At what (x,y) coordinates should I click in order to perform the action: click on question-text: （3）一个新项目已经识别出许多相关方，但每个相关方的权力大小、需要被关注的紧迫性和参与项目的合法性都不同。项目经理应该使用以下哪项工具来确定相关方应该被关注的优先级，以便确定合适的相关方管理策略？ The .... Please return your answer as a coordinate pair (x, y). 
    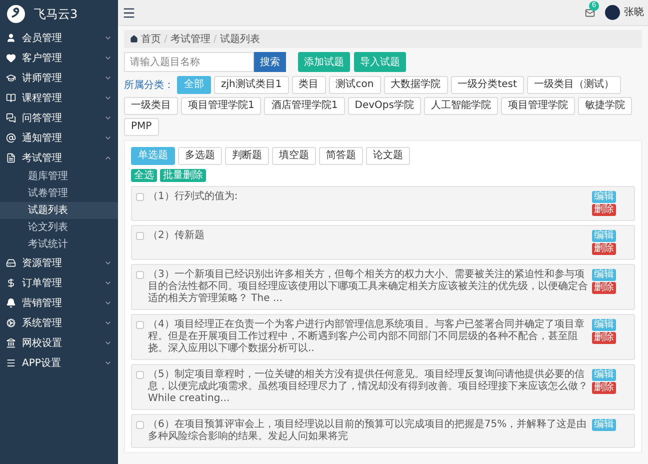
    Looking at the image, I should click on (368, 287).